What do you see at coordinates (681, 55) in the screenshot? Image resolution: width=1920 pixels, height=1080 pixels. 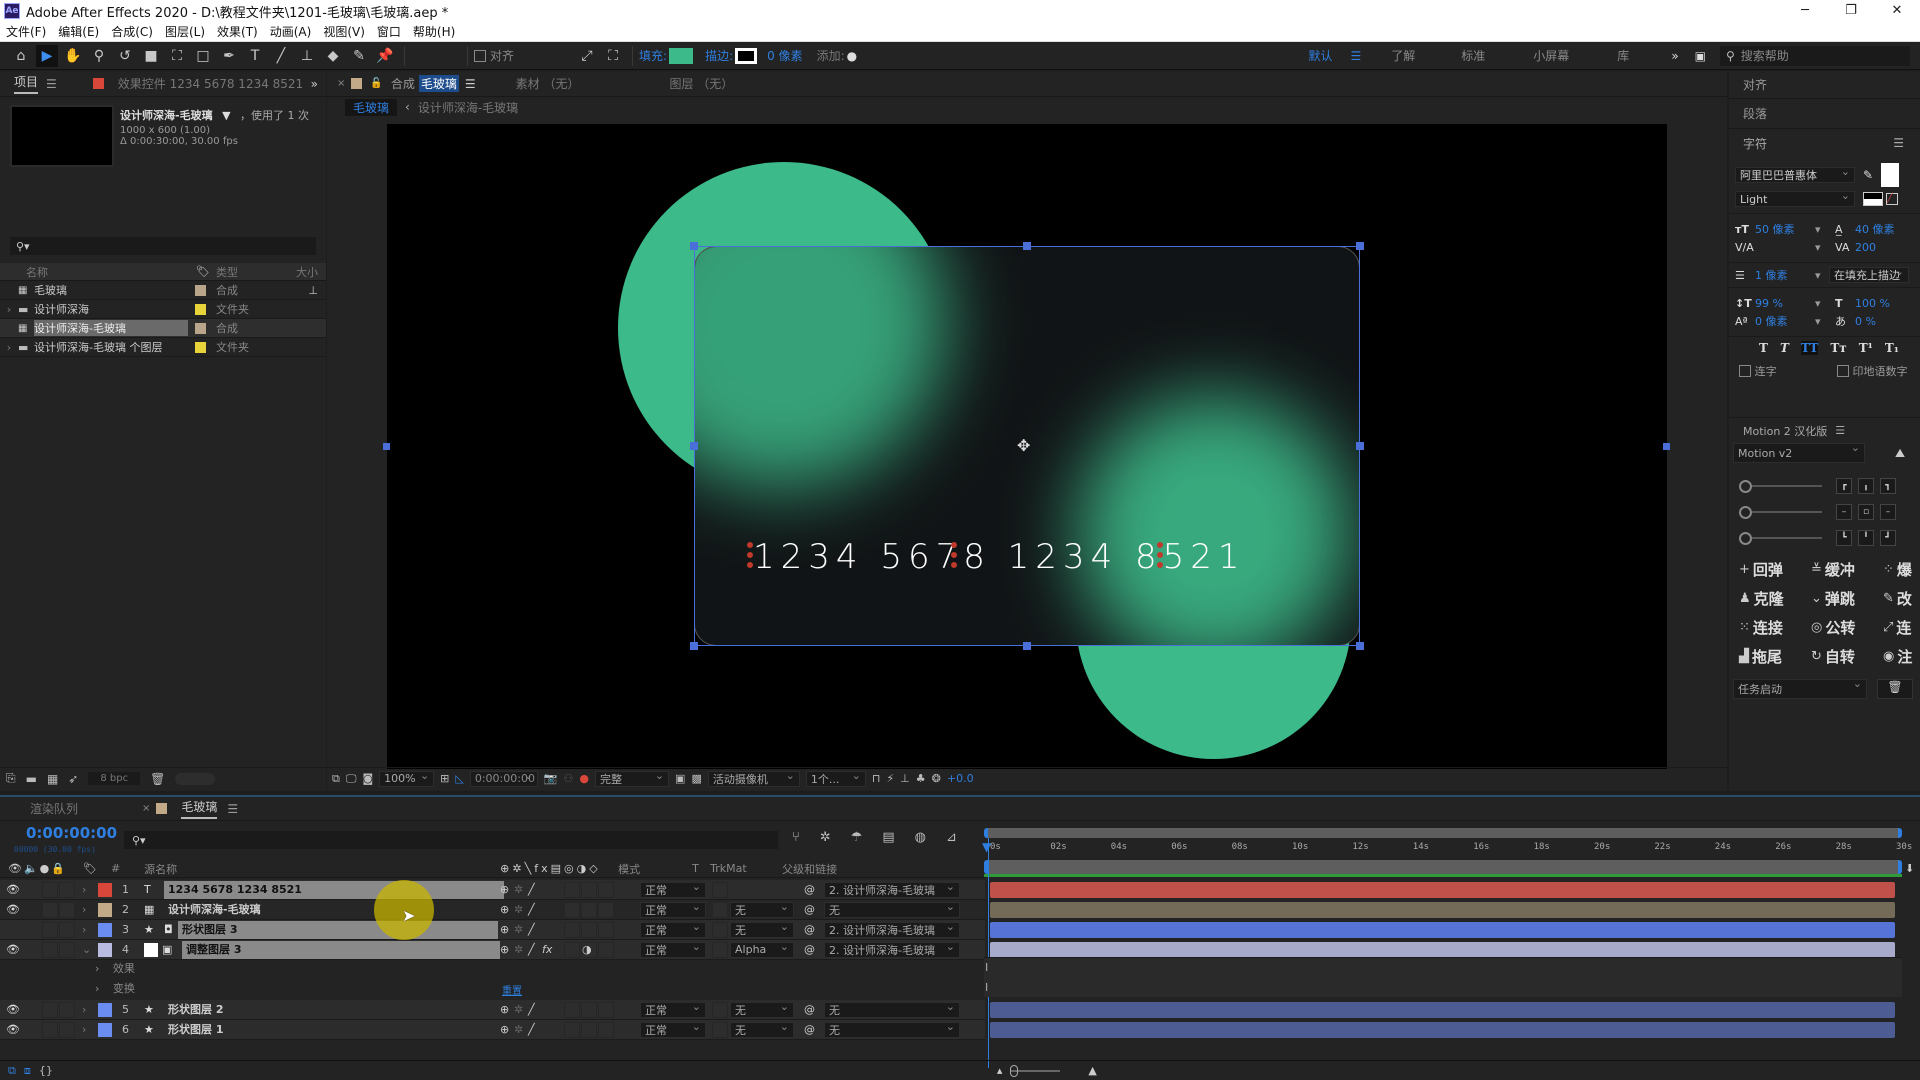 I see `fill-color-swatch` at bounding box center [681, 55].